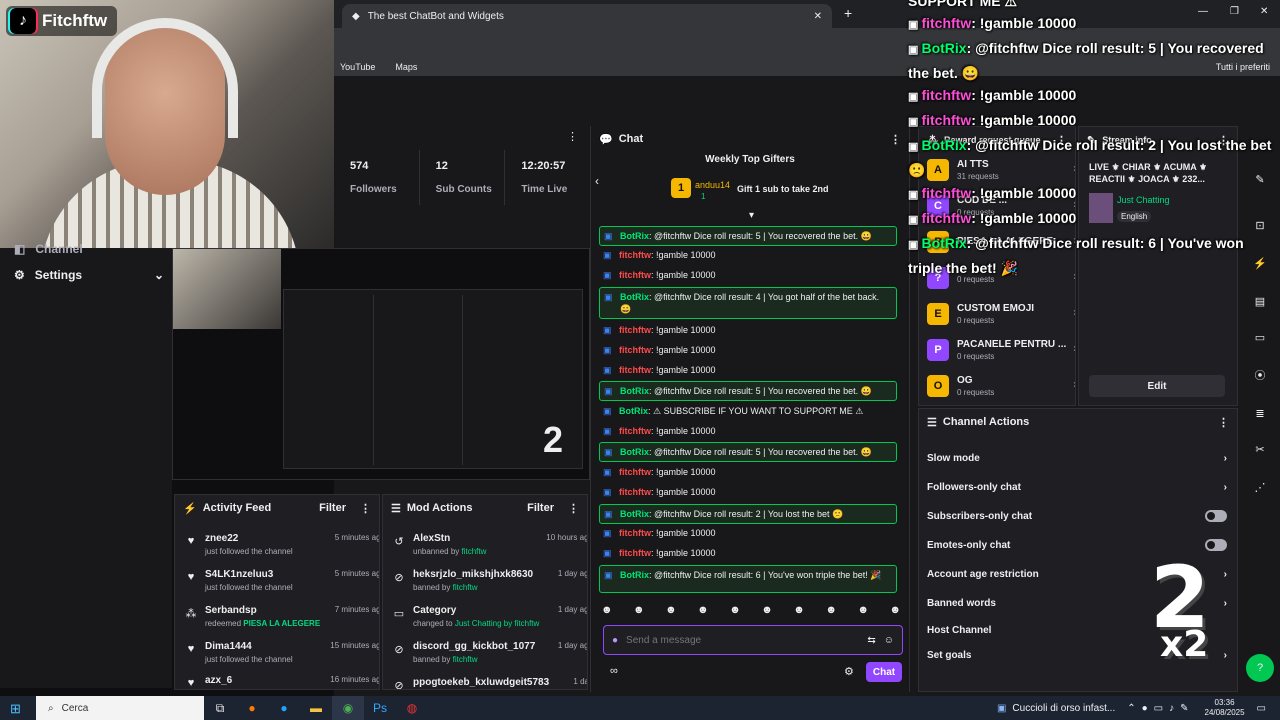 The width and height of the screenshot is (1280, 720). I want to click on bookmark-all: Tutti i preferiti, so click(1243, 67).